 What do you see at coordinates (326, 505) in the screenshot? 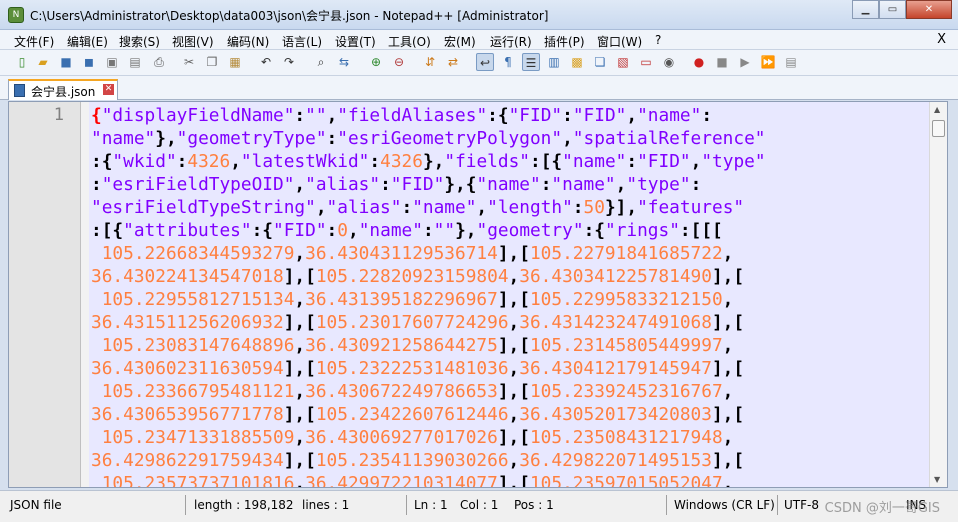
I see `status-lines: lines : 1` at bounding box center [326, 505].